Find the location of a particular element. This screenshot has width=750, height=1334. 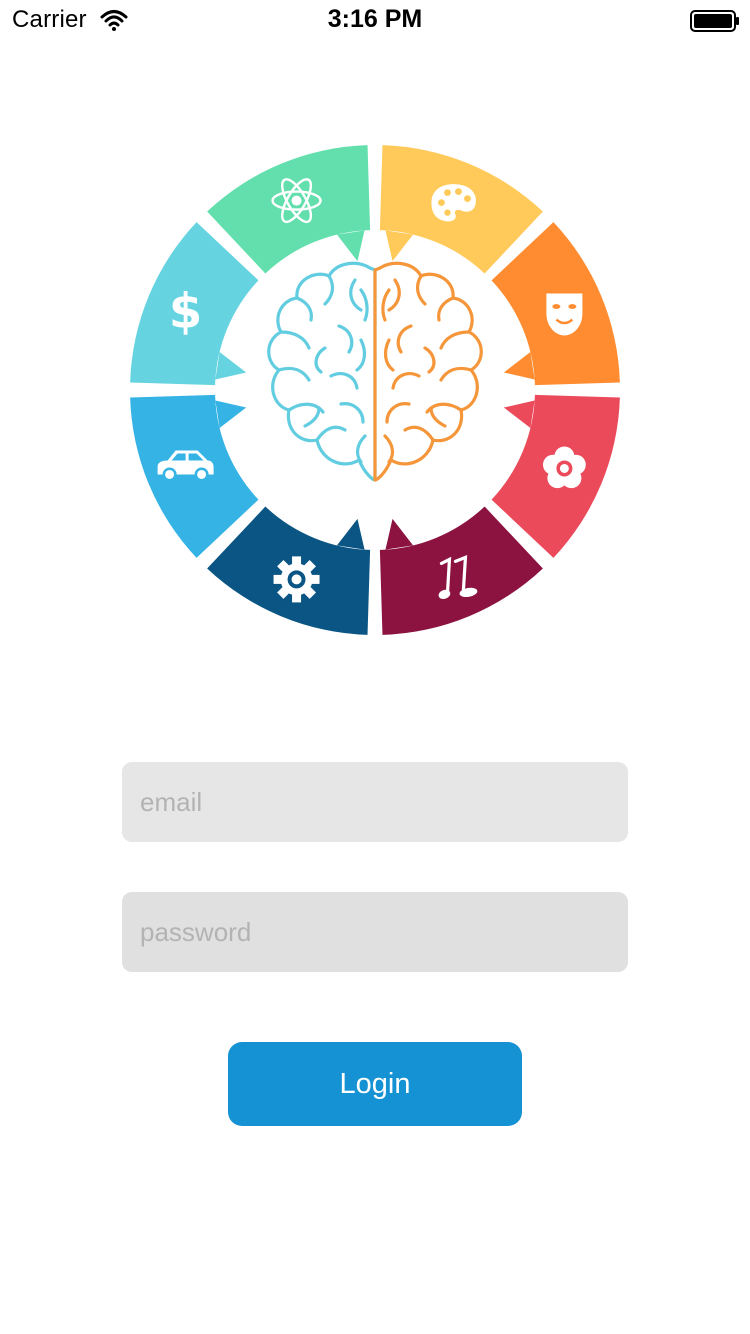

login-button: Login is located at coordinates (375, 1084).